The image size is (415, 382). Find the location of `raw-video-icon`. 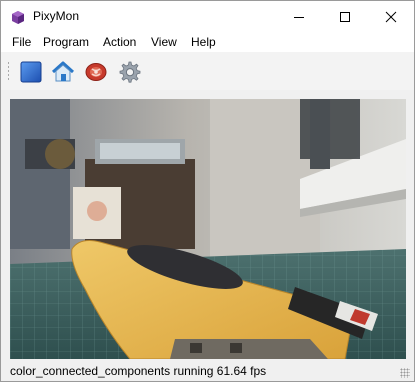

raw-video-icon is located at coordinates (96, 72).